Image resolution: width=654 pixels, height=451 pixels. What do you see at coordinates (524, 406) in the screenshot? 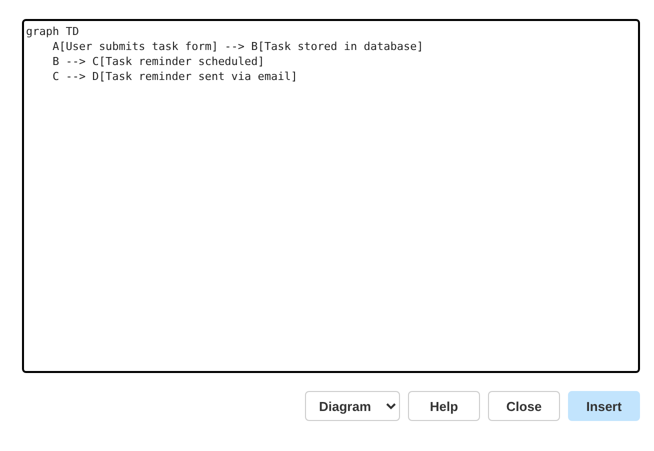
I see `dialog-button: Close` at bounding box center [524, 406].